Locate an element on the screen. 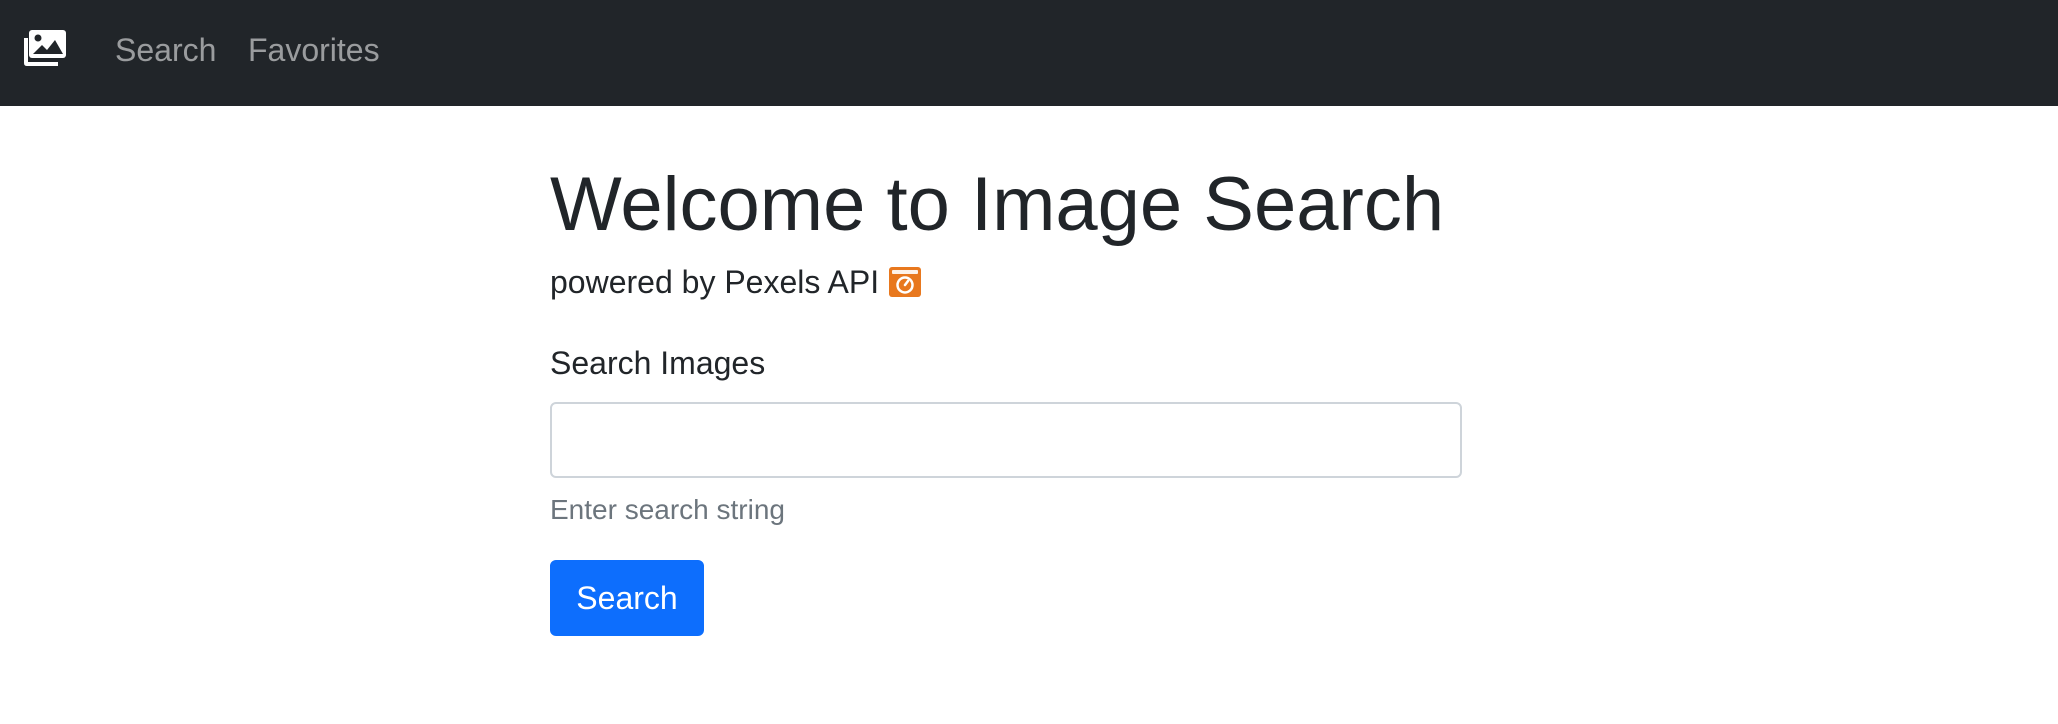 Image resolution: width=2058 pixels, height=724 pixels. subtitle-text: powered by Pexels API is located at coordinates (715, 282).